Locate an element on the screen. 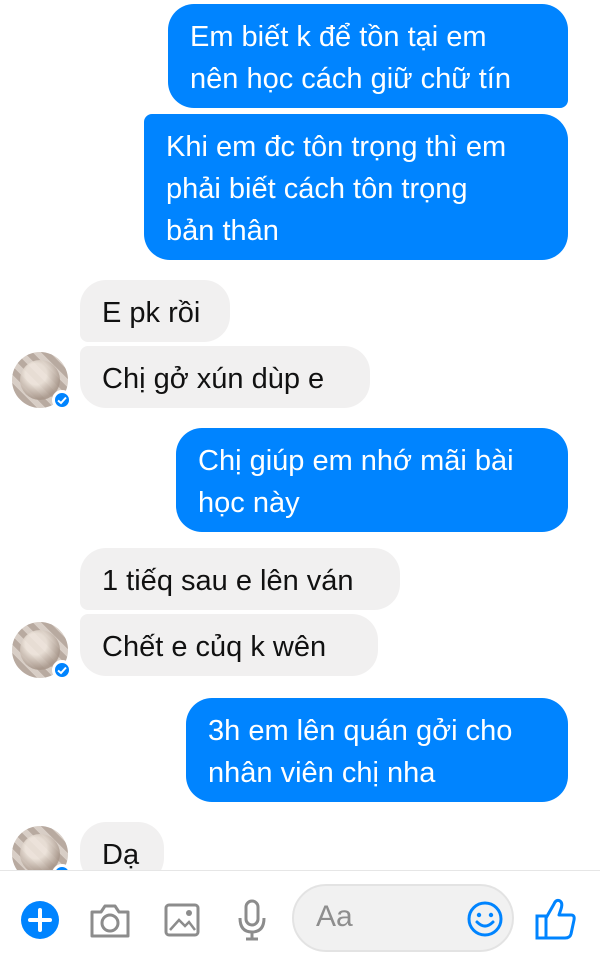 Image resolution: width=600 pixels, height=963 pixels. avatar-image is located at coordinates (40, 852).